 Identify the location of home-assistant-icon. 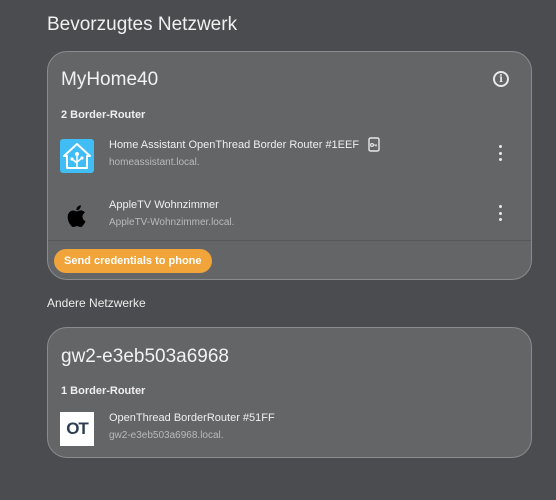
(77, 156).